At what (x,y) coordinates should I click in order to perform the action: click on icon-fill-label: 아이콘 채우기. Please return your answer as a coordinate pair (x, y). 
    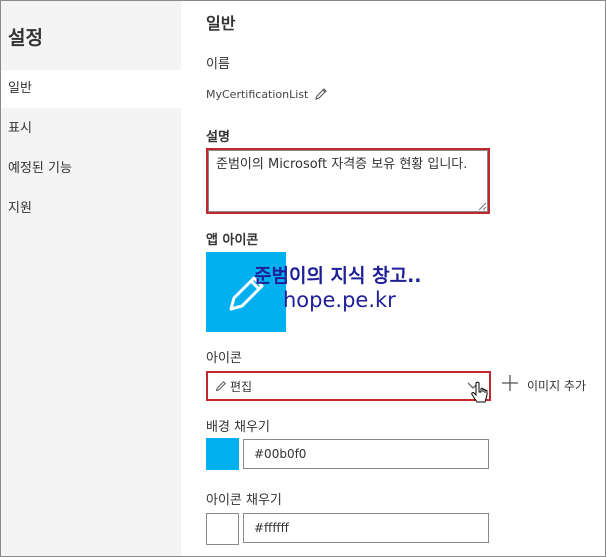
    Looking at the image, I should click on (244, 500).